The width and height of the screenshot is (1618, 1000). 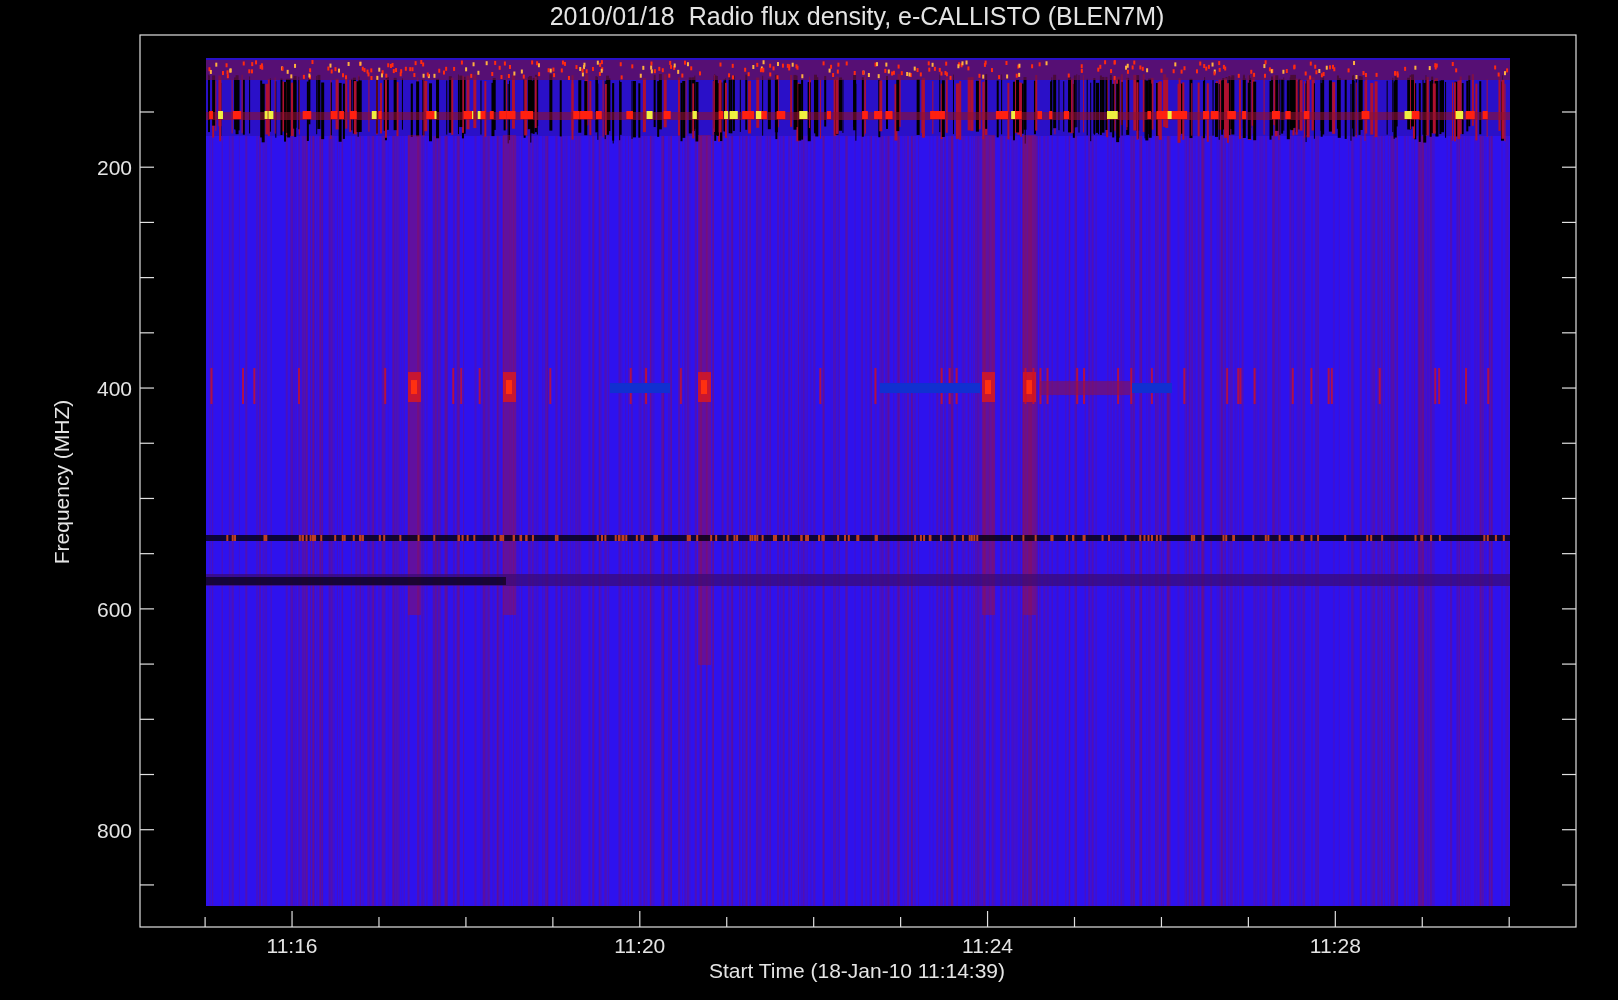 What do you see at coordinates (114, 830) in the screenshot?
I see `tick-label: 800` at bounding box center [114, 830].